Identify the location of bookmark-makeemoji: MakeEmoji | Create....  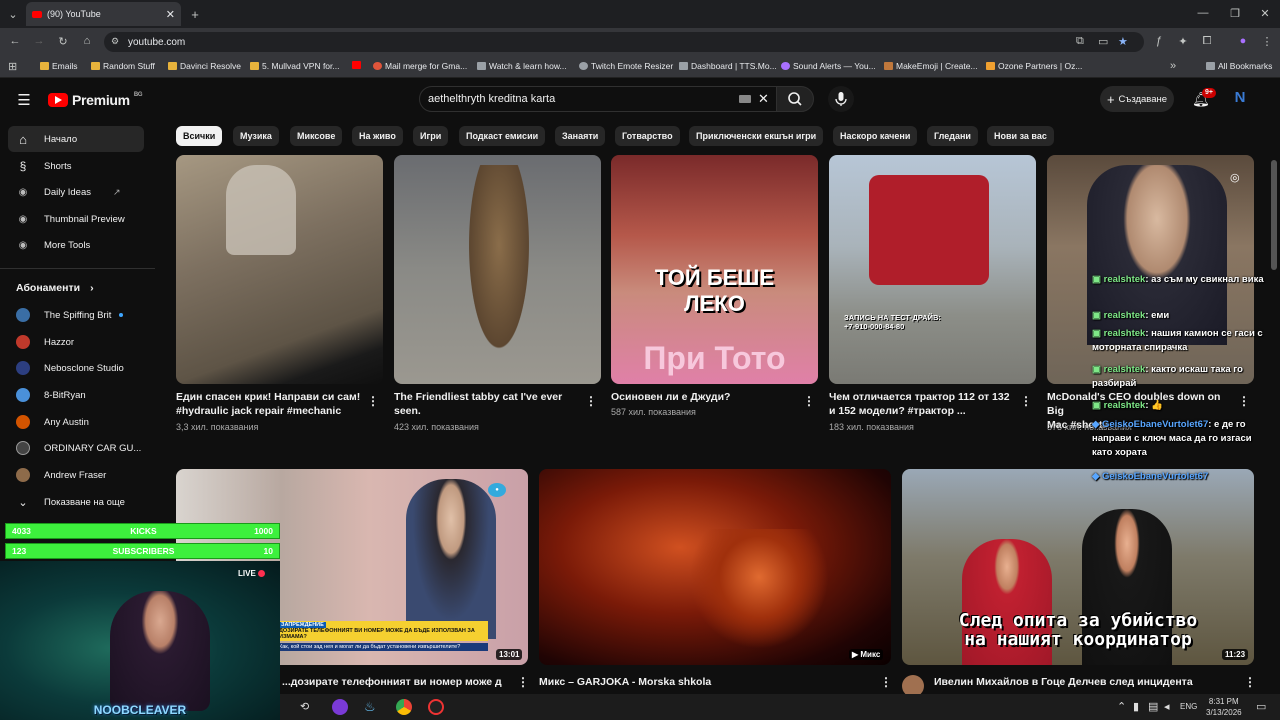
(931, 66).